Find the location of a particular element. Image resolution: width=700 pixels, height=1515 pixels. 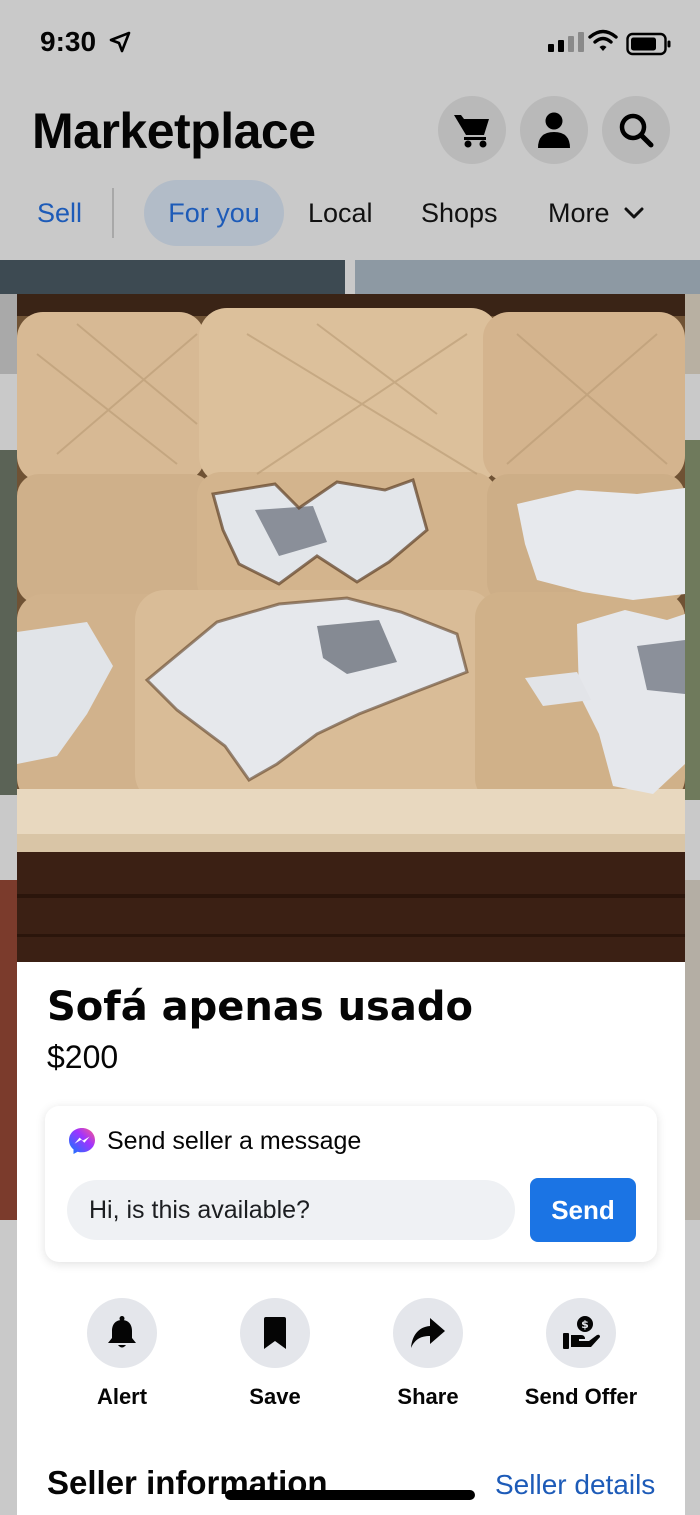

profile-button is located at coordinates (554, 130).